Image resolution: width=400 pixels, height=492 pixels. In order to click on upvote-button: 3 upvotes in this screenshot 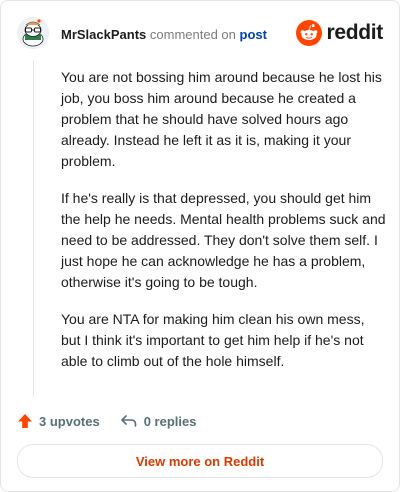, I will do `click(58, 421)`.